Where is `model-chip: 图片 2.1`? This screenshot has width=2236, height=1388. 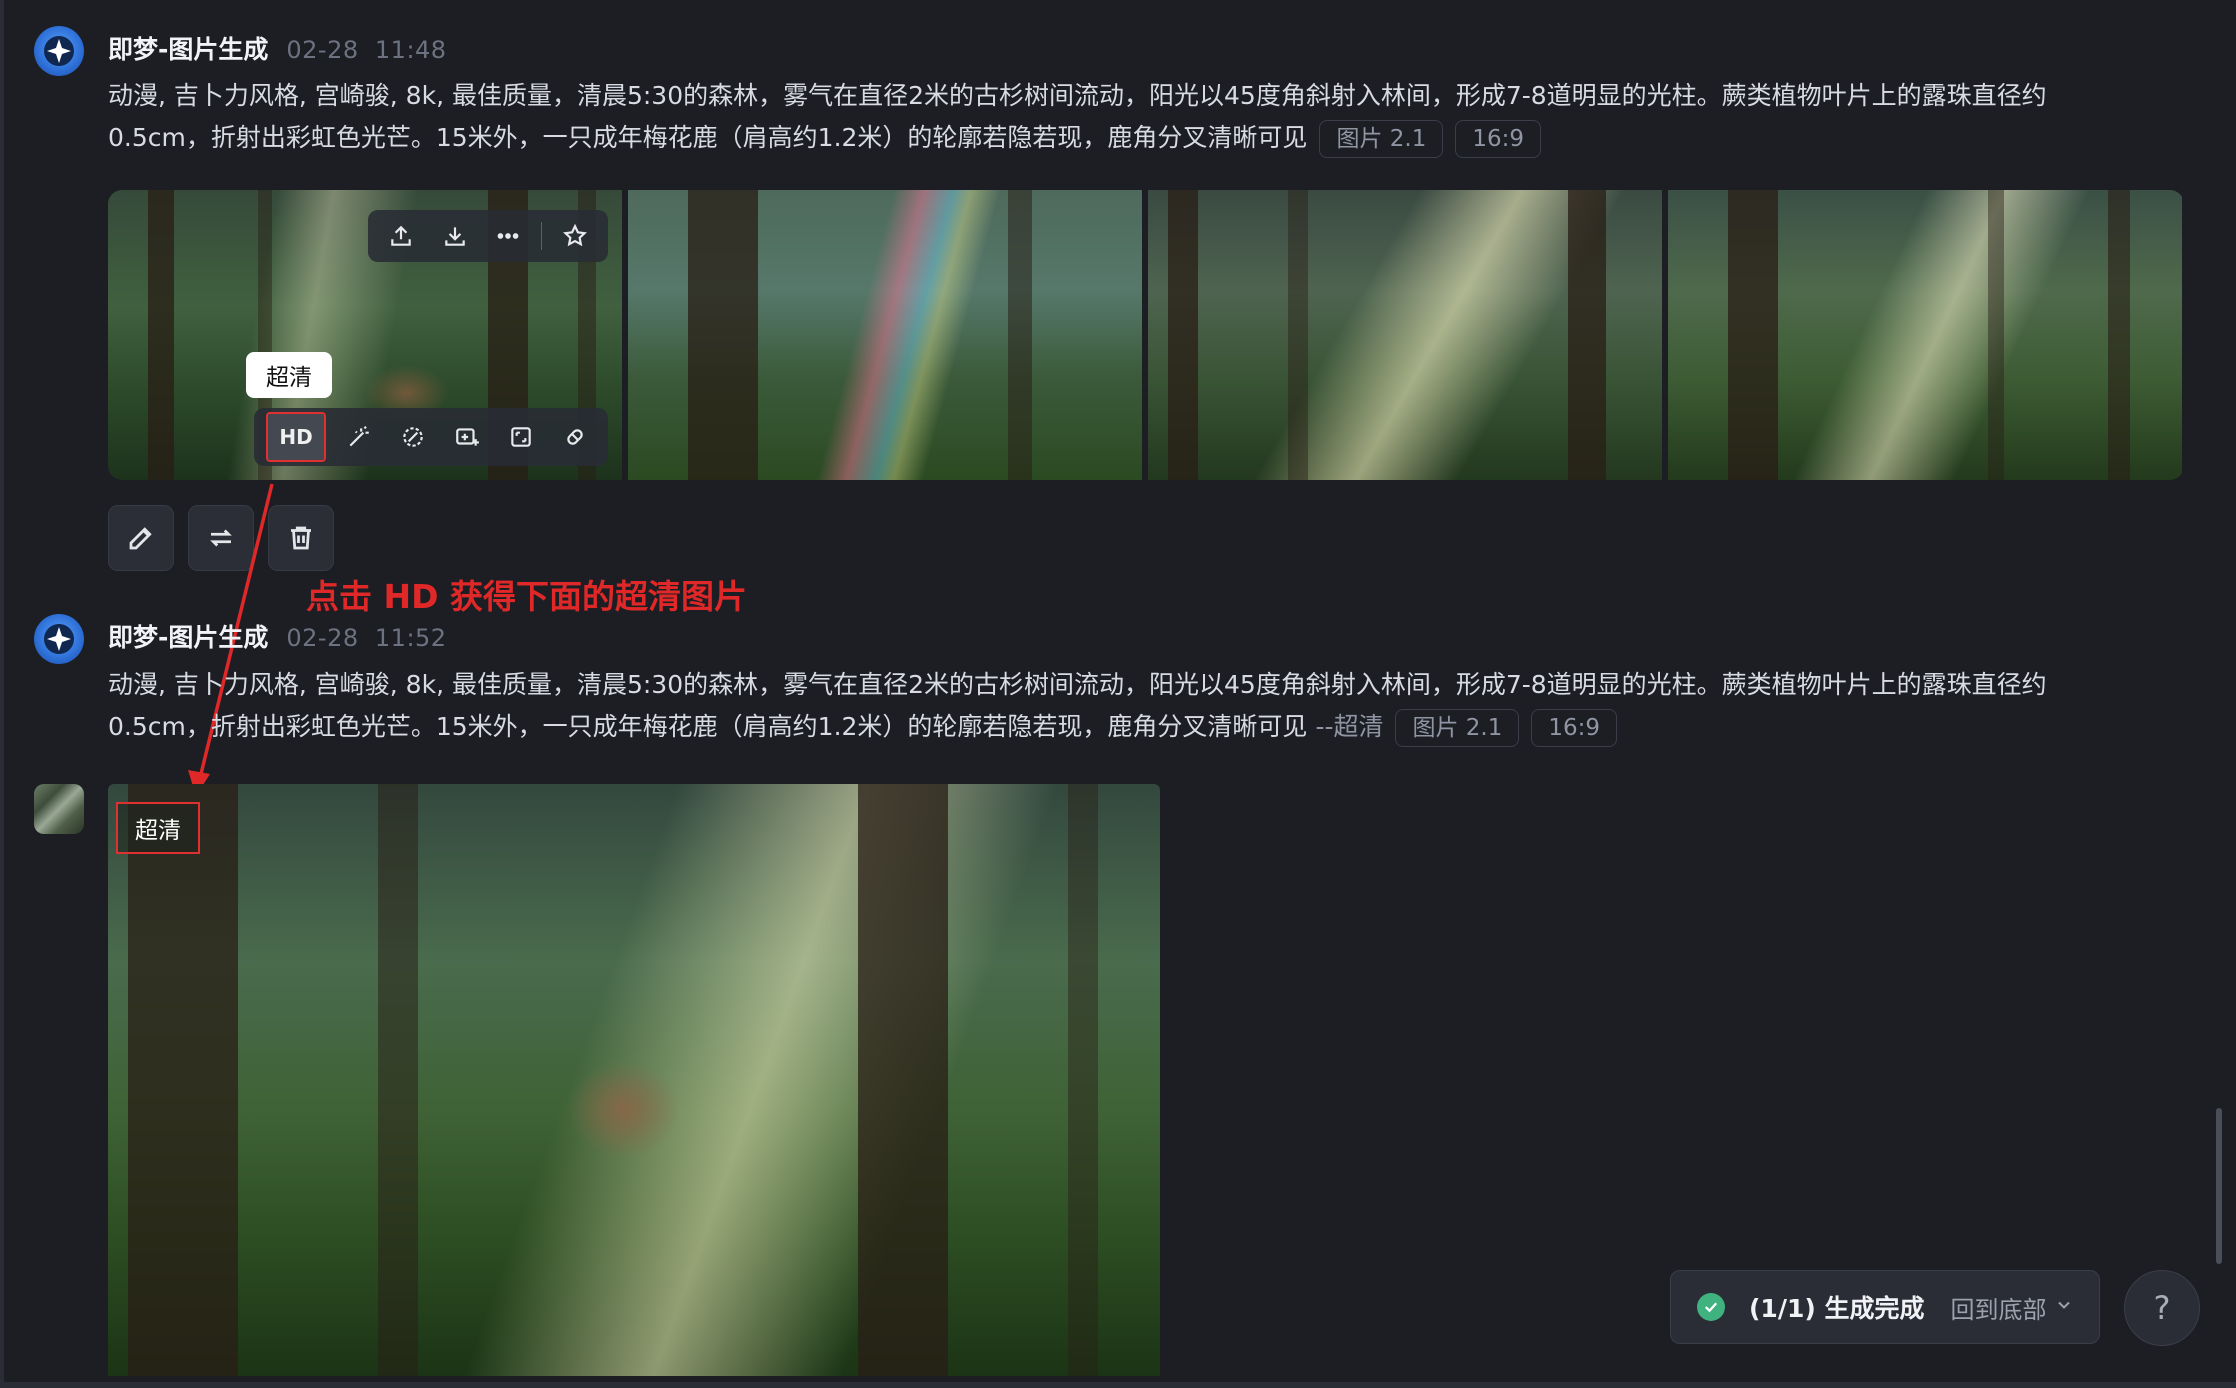 model-chip: 图片 2.1 is located at coordinates (1457, 728).